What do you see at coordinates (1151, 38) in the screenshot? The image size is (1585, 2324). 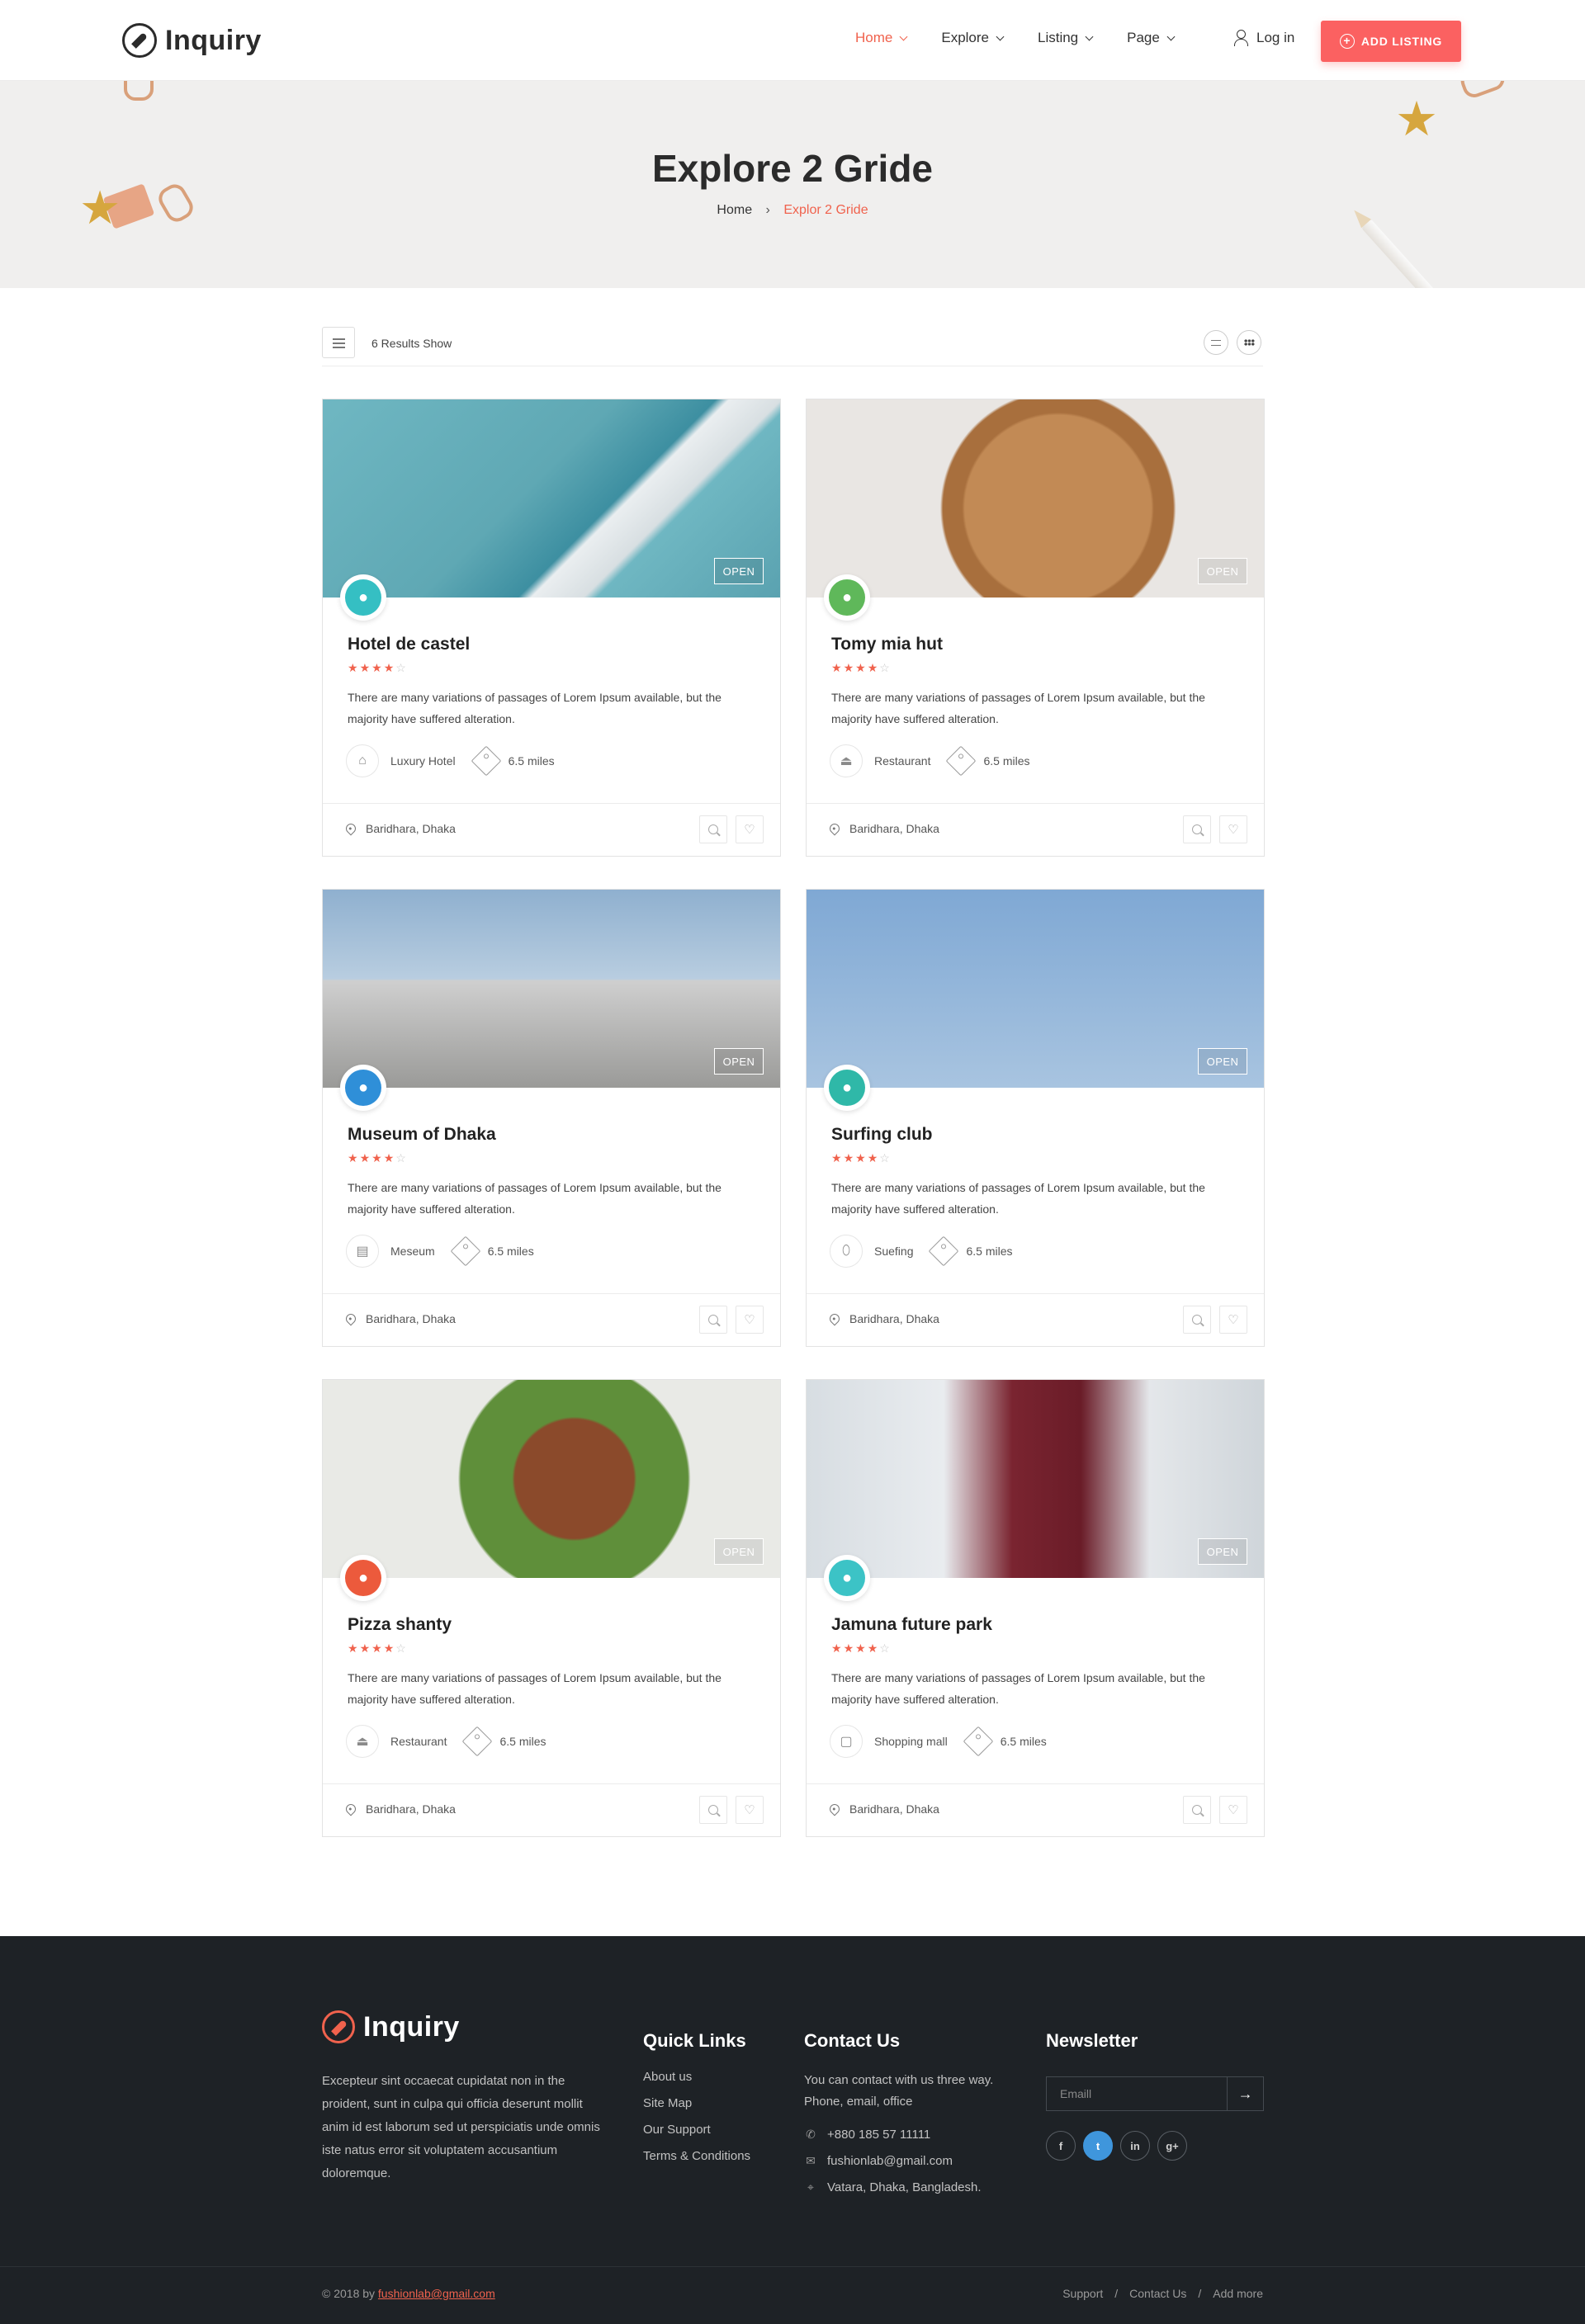 I see `nav-item-page: Page` at bounding box center [1151, 38].